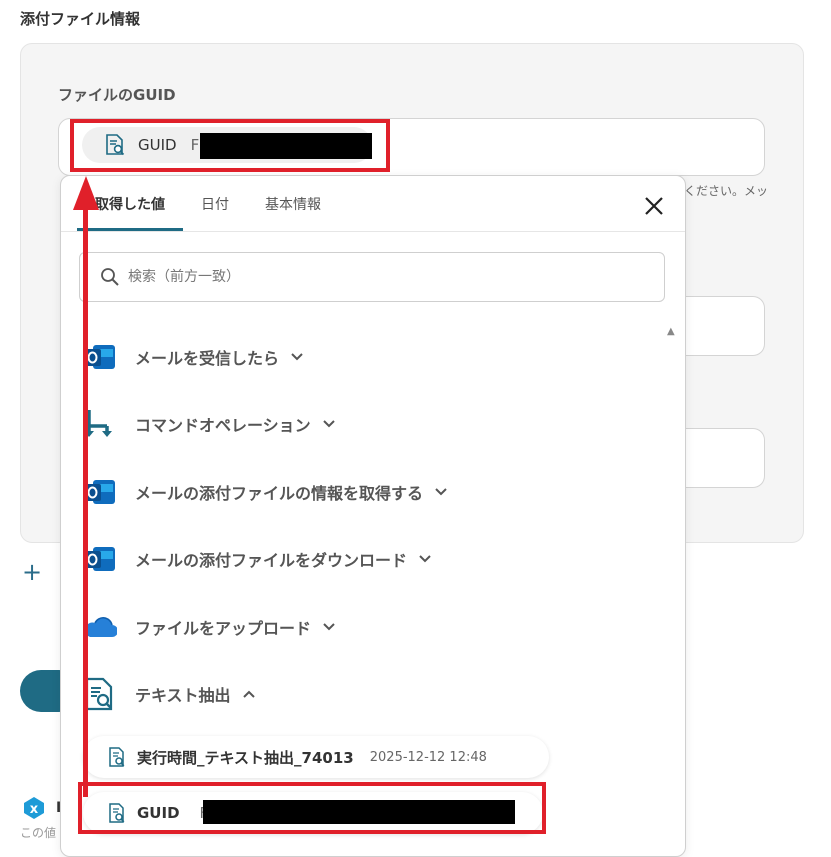 Image resolution: width=831 pixels, height=857 pixels. I want to click on item-label: 実行時間_テキスト抽出_74013, so click(245, 757).